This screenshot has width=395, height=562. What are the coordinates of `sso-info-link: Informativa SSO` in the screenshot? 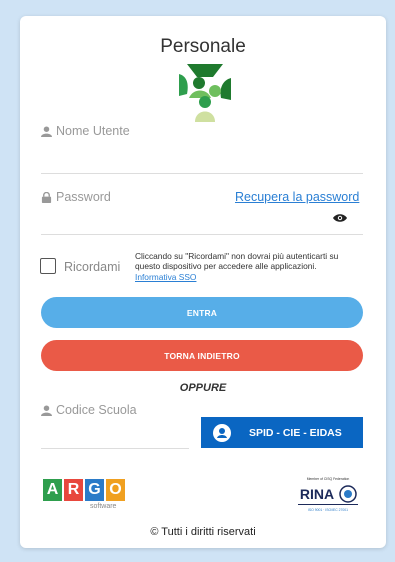 It's located at (165, 277).